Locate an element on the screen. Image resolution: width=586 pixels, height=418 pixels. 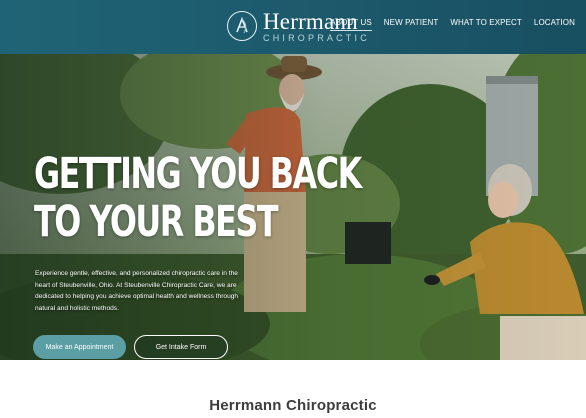
nav-location: LOCATION is located at coordinates (554, 24).